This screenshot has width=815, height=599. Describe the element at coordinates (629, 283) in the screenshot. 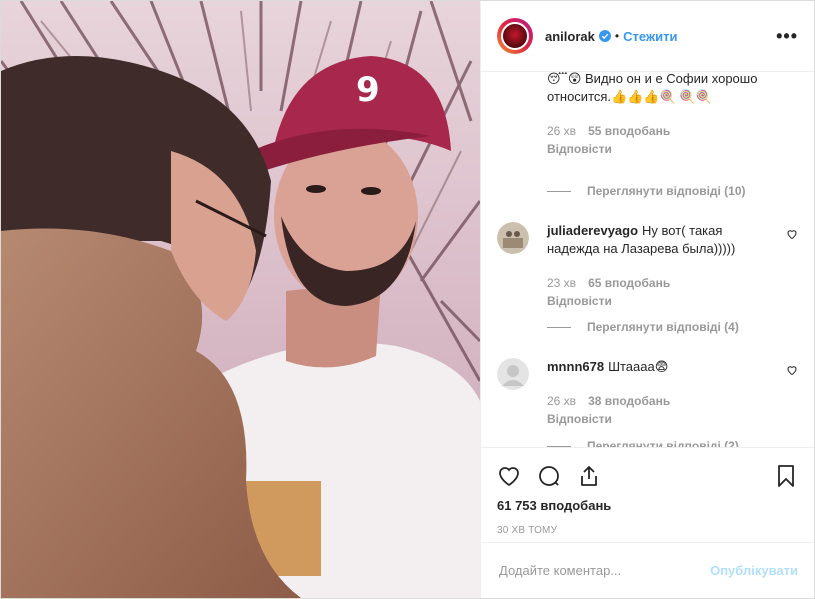

I see `comment-likes: 65 вподобань` at that location.